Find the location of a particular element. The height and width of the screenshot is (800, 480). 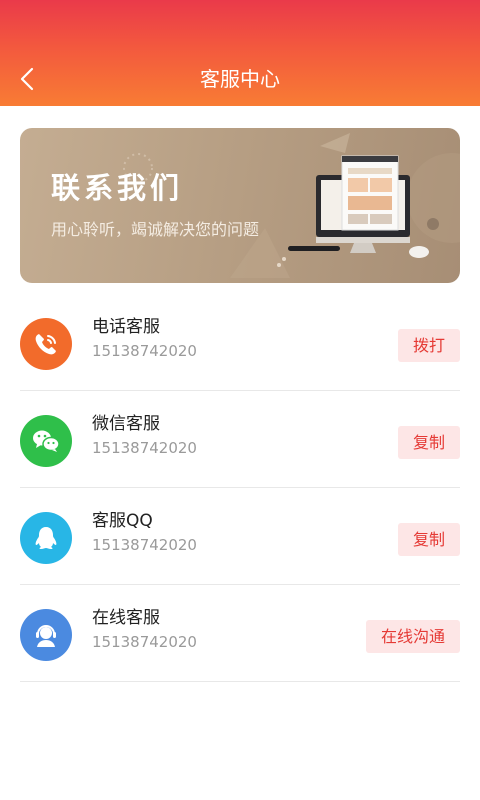

contact-item-online: 在线客服 15138742020 在线沟通 is located at coordinates (240, 633).